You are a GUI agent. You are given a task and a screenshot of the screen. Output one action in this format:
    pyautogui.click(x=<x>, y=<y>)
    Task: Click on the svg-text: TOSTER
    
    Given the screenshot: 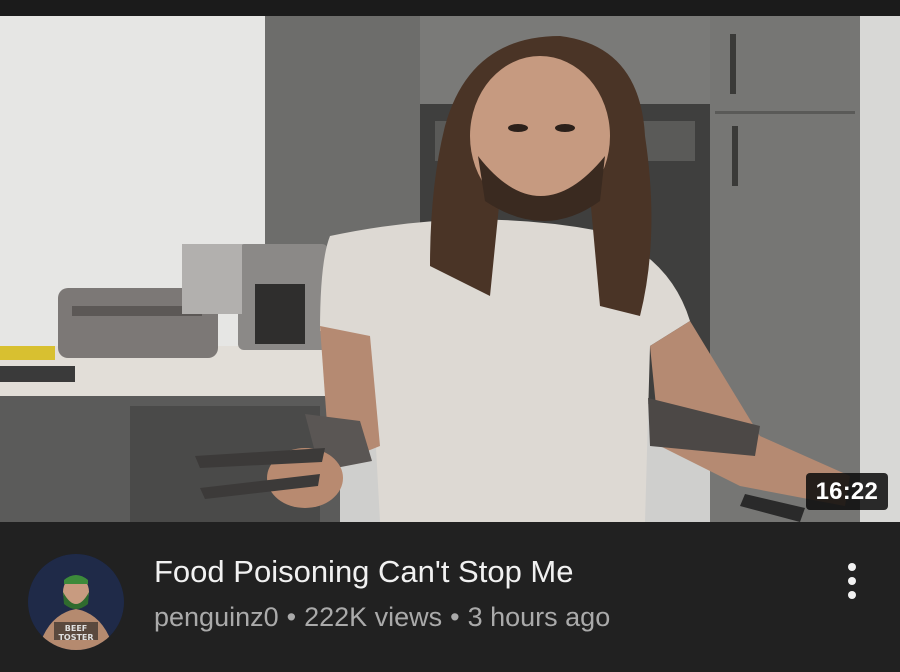 What is the action you would take?
    pyautogui.click(x=75, y=637)
    